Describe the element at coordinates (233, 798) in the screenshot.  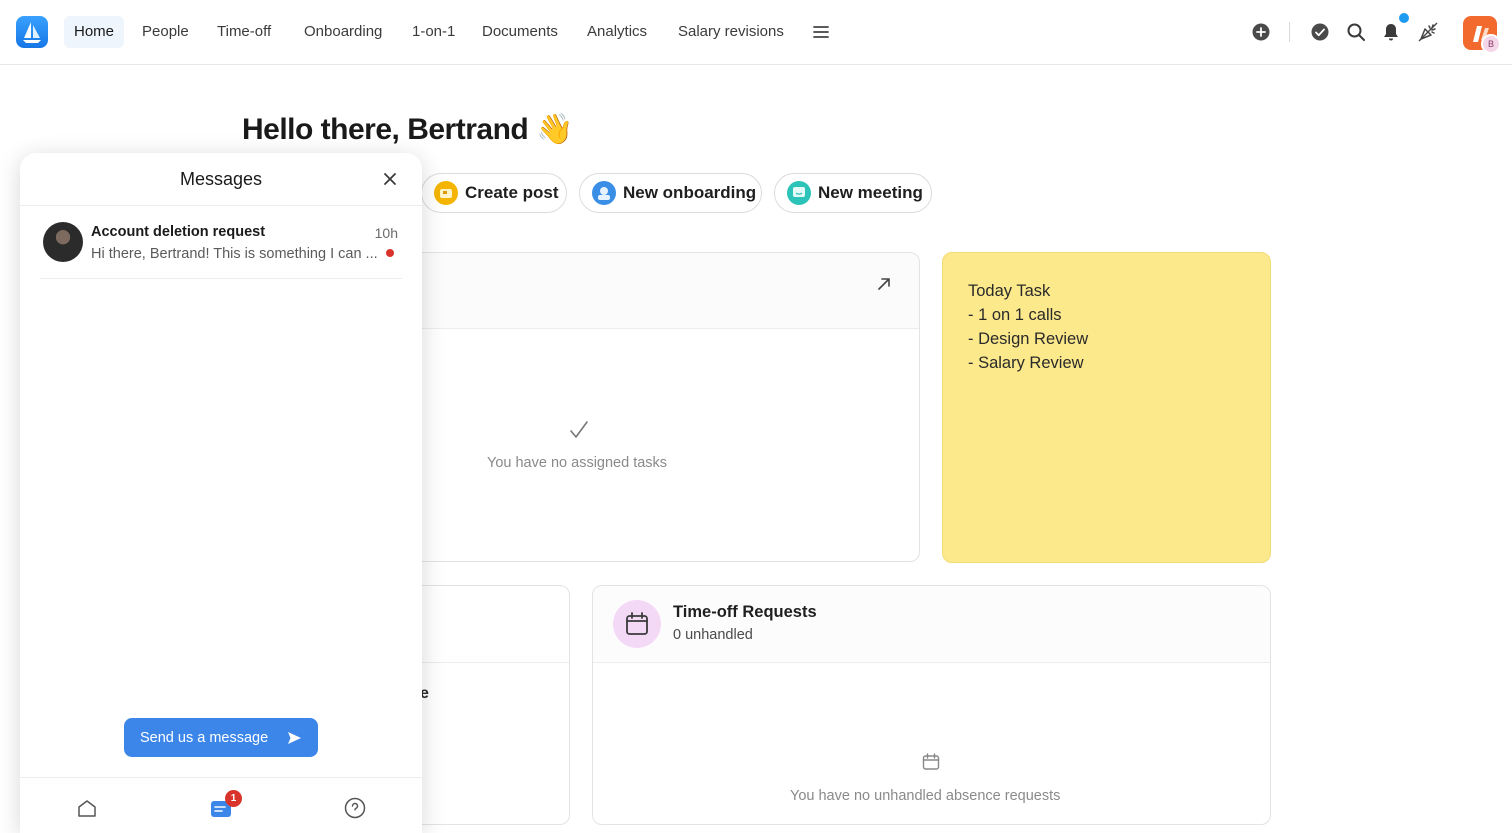
I see `messages-count-badge: 1` at that location.